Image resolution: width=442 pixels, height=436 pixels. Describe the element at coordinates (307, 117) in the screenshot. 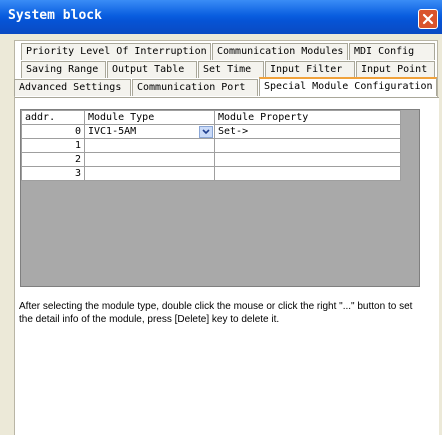

I see `column-header-module-property: Module Property` at that location.